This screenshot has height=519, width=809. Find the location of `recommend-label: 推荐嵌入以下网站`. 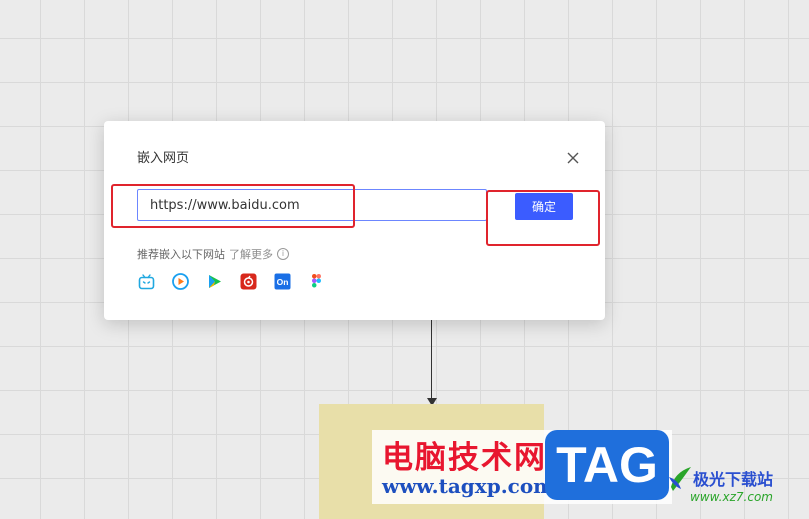

recommend-label: 推荐嵌入以下网站 is located at coordinates (181, 254).